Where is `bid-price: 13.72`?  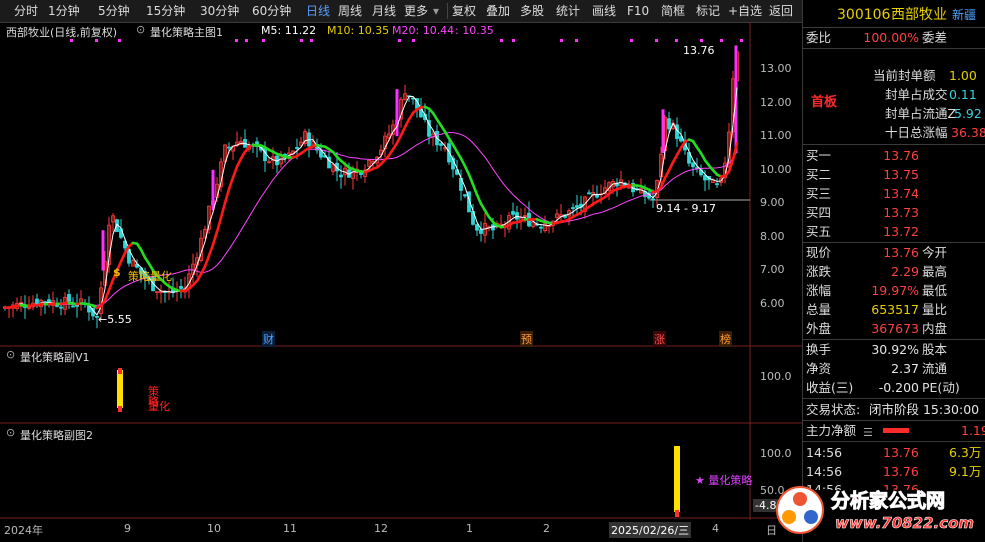 bid-price: 13.72 is located at coordinates (886, 231).